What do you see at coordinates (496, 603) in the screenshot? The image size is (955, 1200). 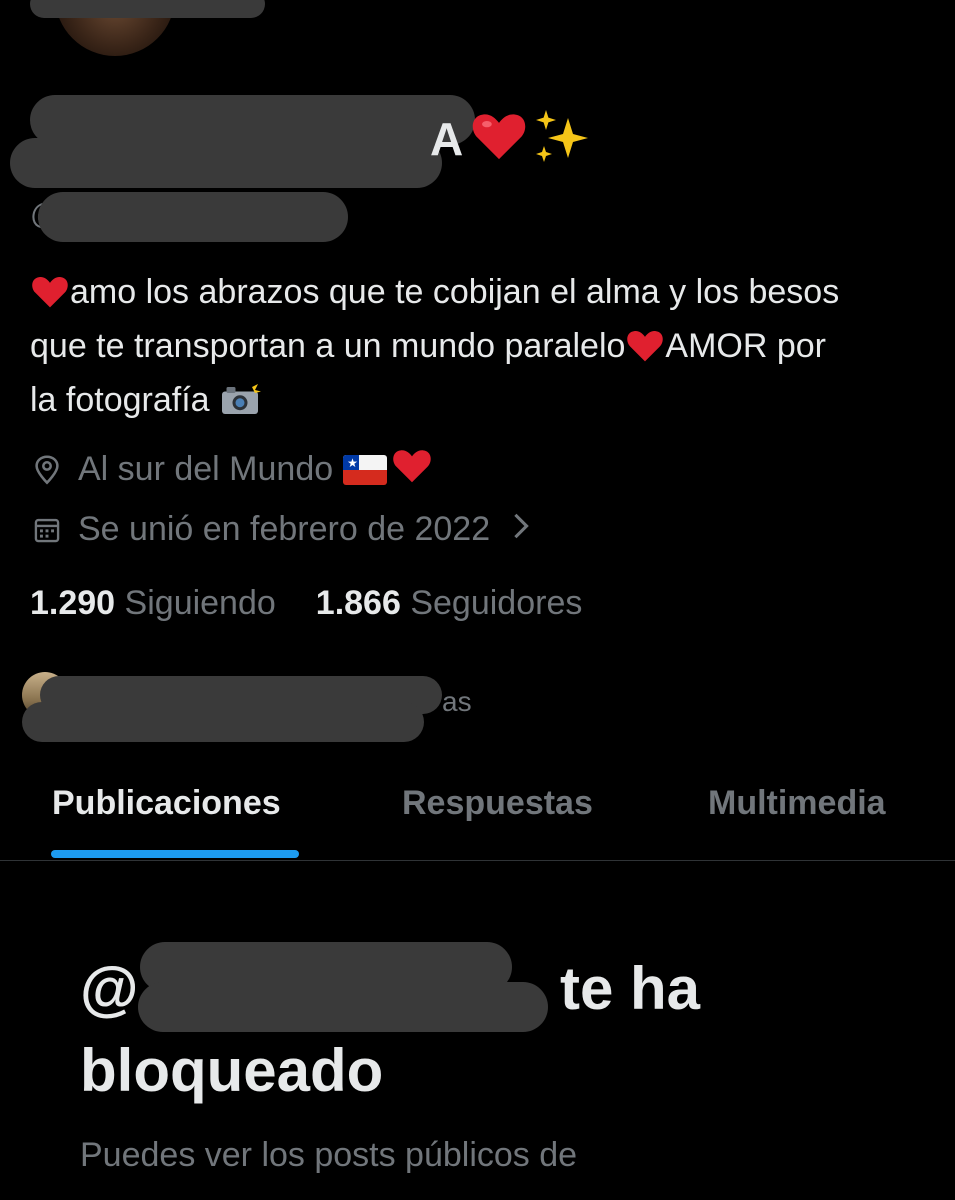 I see `followers-label: Seguidores` at bounding box center [496, 603].